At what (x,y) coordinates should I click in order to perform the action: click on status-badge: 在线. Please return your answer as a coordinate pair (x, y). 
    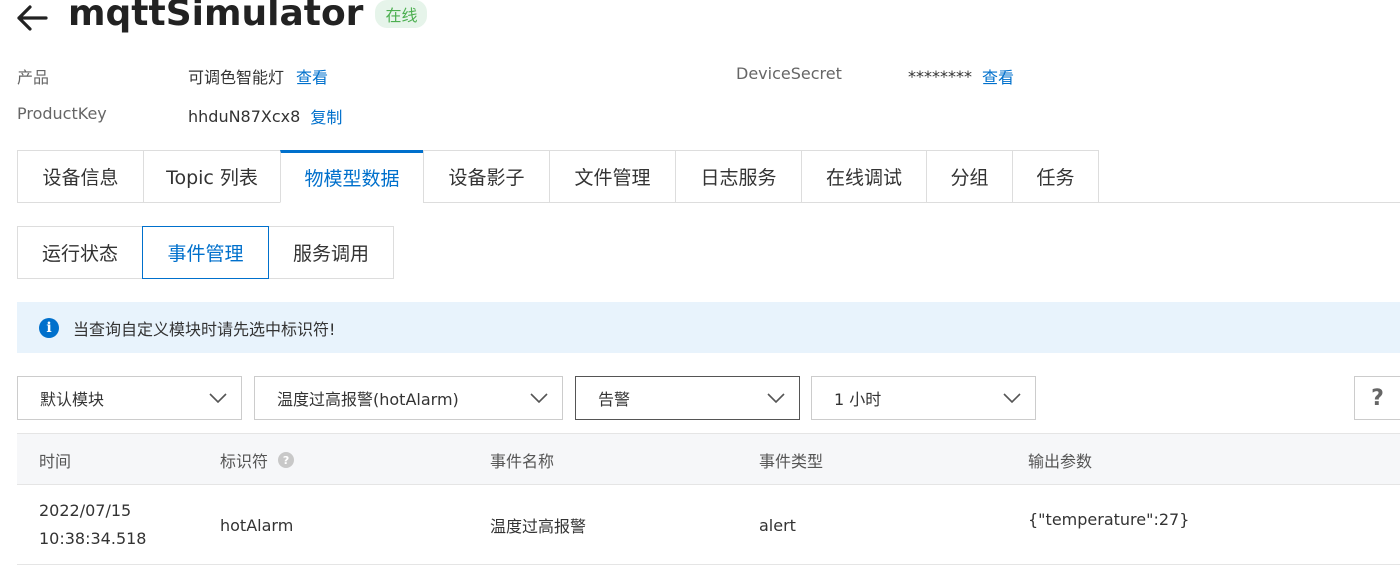
    Looking at the image, I should click on (401, 14).